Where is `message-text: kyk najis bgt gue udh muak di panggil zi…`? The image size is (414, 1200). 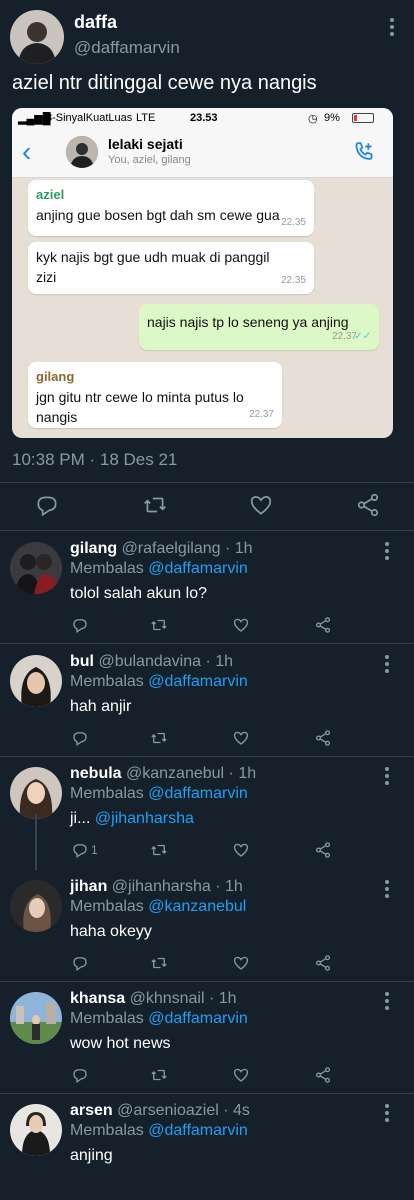 message-text: kyk najis bgt gue udh muak di panggil zi… is located at coordinates (153, 267).